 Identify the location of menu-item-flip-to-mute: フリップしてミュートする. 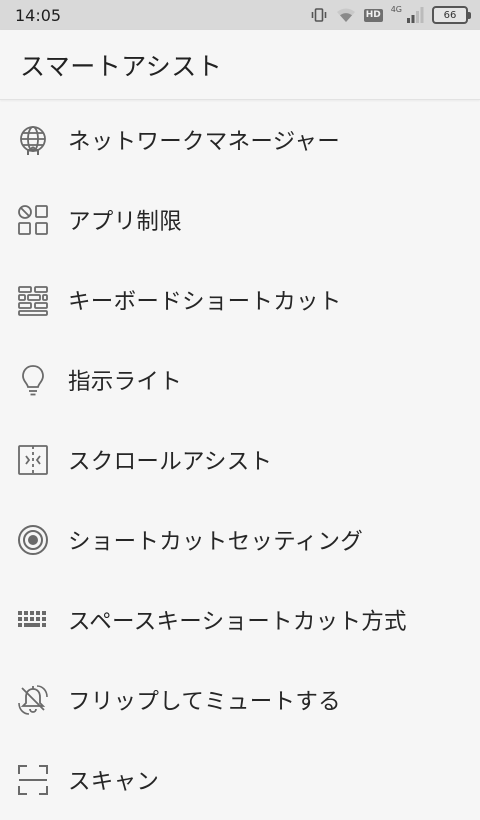
(240, 700).